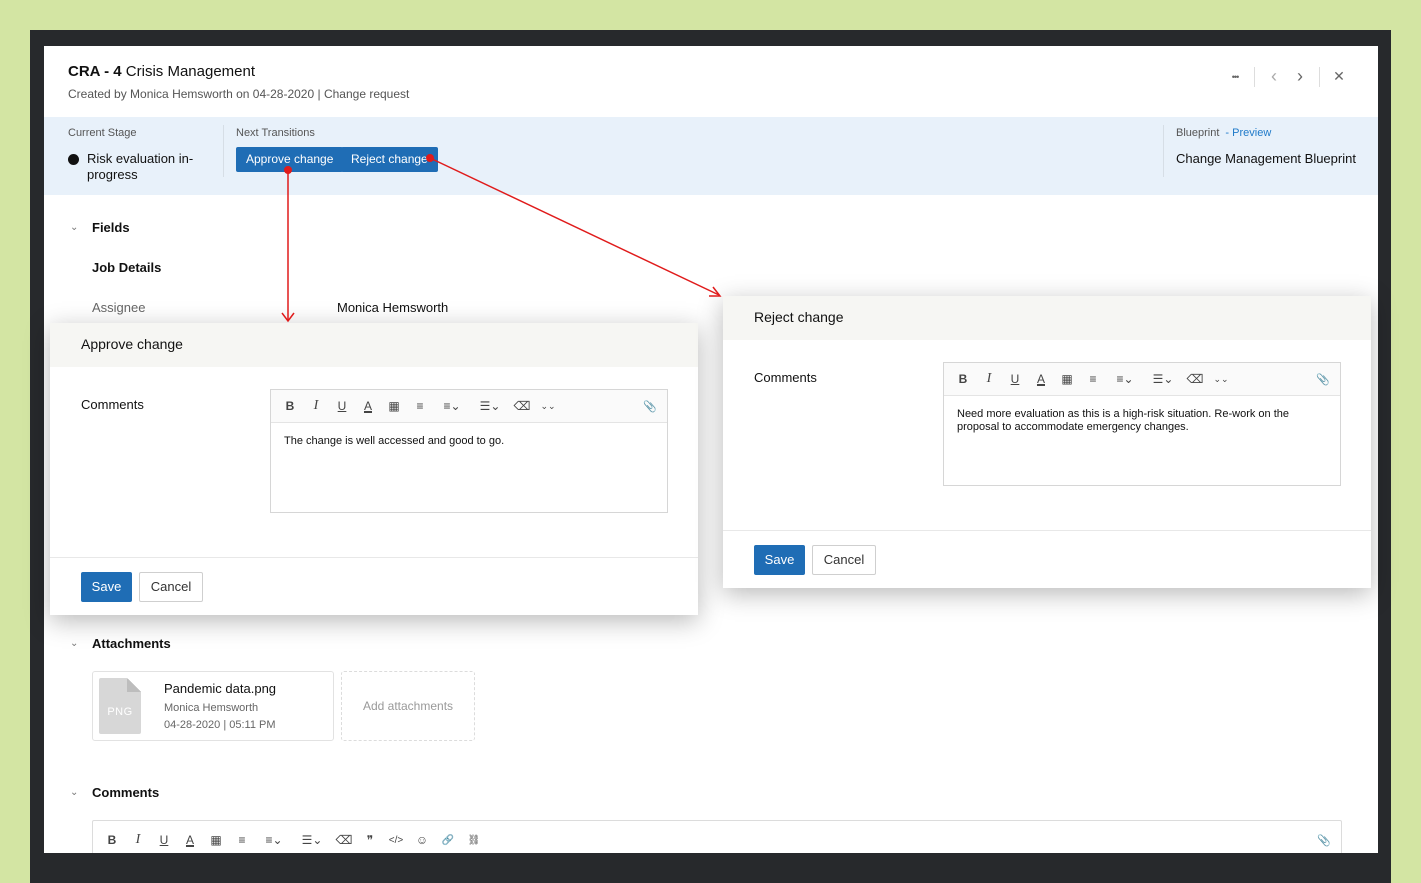 The image size is (1421, 883). Describe the element at coordinates (574, 226) in the screenshot. I see `reject-arrow-line` at that location.